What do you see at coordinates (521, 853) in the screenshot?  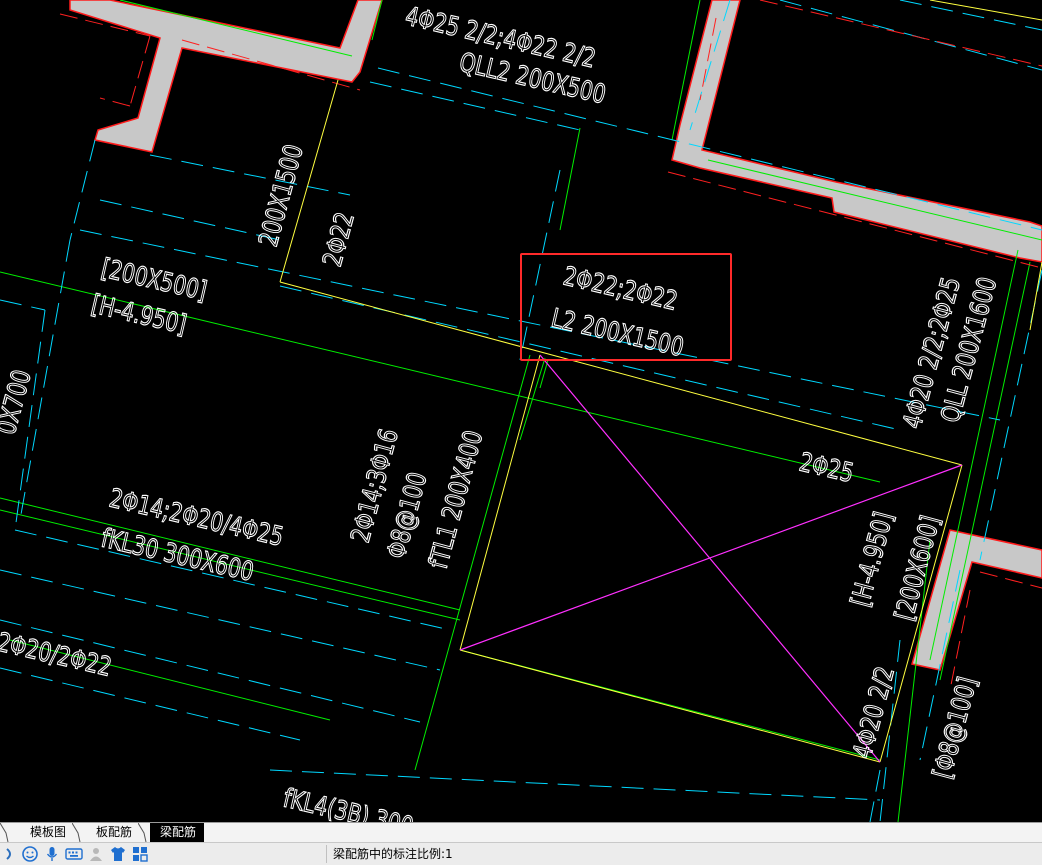 I see `status-bar: 梁配筋中的标注比例:1` at bounding box center [521, 853].